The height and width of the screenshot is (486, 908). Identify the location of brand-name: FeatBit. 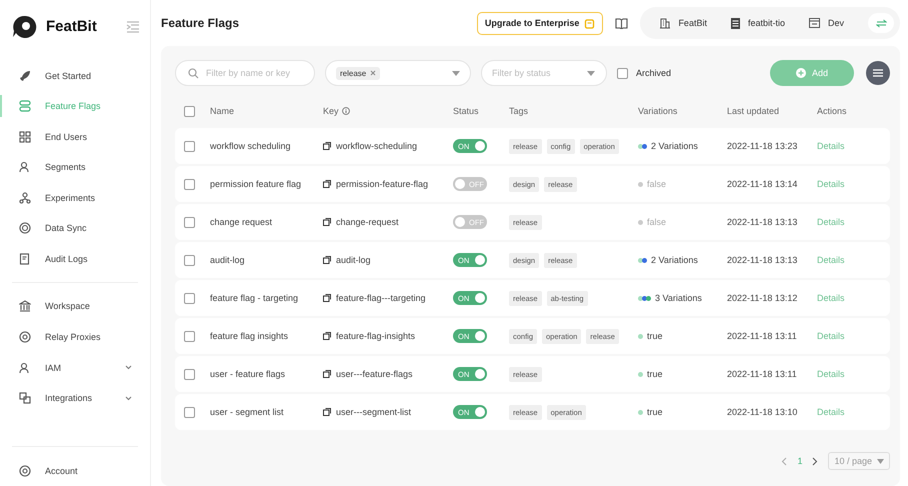
(71, 27).